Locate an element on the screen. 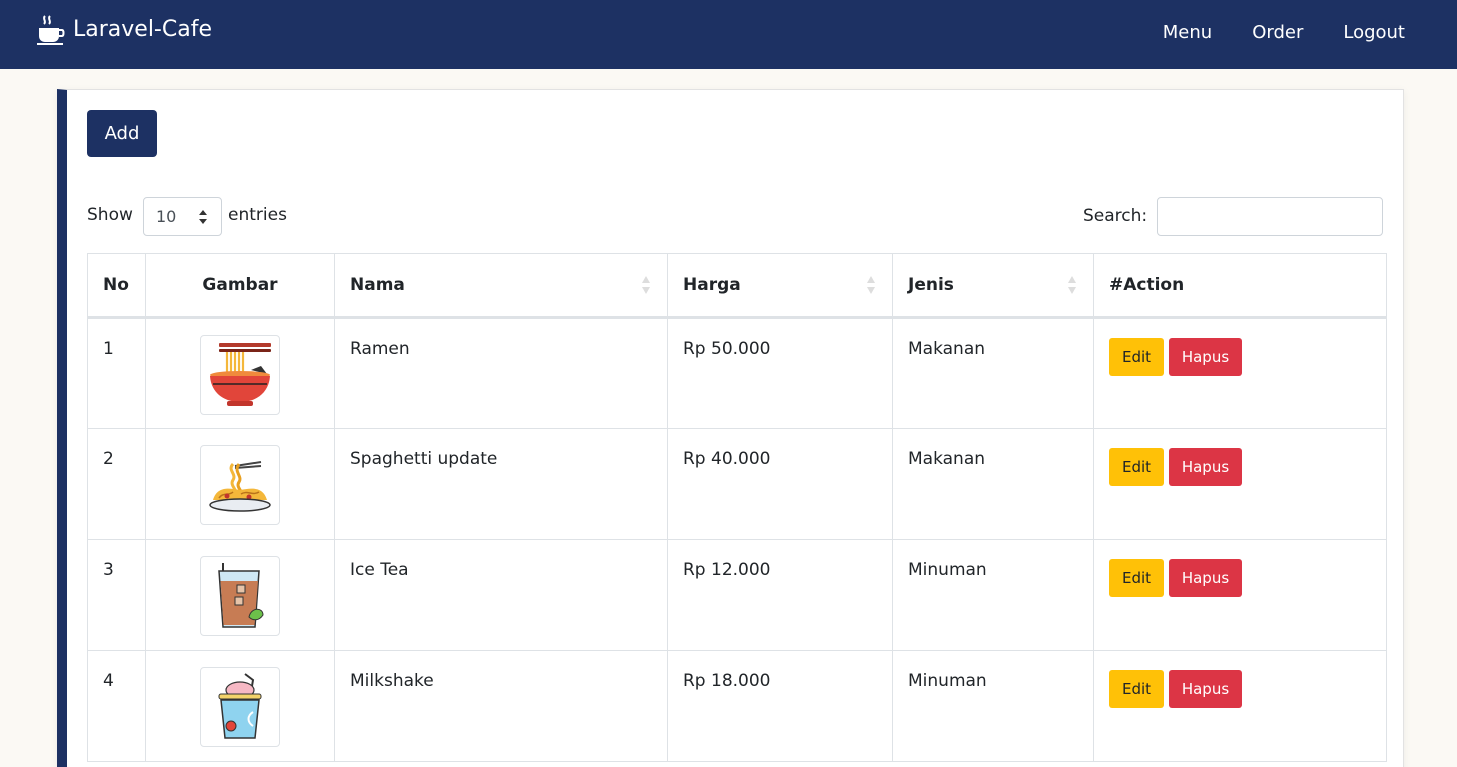 The width and height of the screenshot is (1457, 767). spaghetti-icon is located at coordinates (240, 486).